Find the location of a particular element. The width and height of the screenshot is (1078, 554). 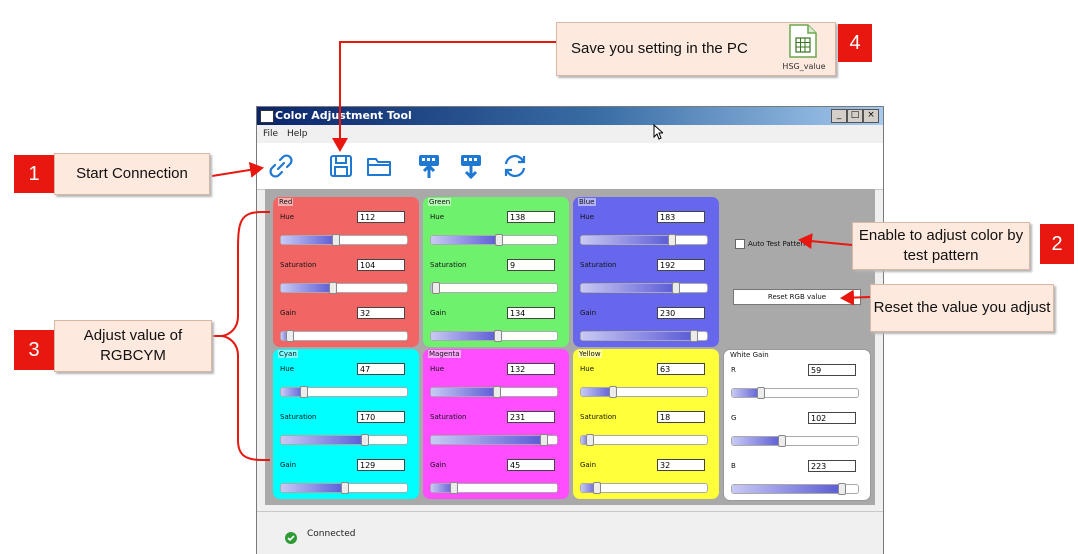

callout-number-3: 3 is located at coordinates (34, 350).